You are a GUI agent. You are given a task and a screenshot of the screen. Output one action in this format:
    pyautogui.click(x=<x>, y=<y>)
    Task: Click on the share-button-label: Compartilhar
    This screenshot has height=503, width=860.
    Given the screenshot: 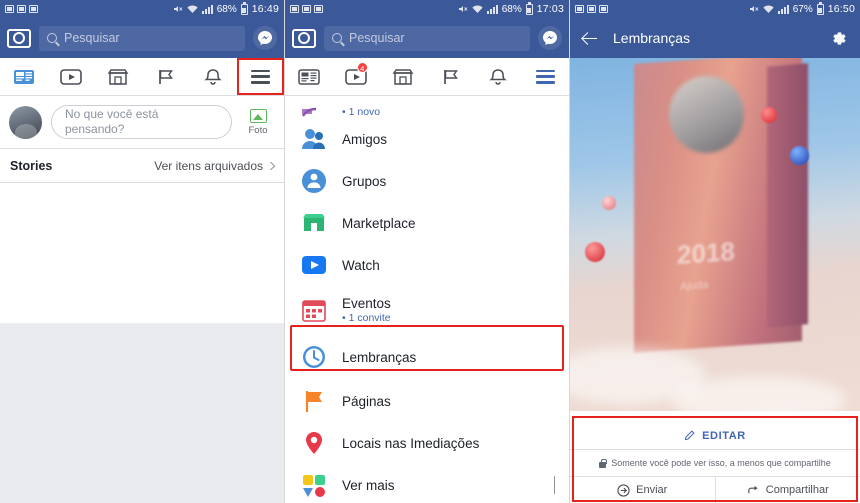 What is the action you would take?
    pyautogui.click(x=797, y=490)
    